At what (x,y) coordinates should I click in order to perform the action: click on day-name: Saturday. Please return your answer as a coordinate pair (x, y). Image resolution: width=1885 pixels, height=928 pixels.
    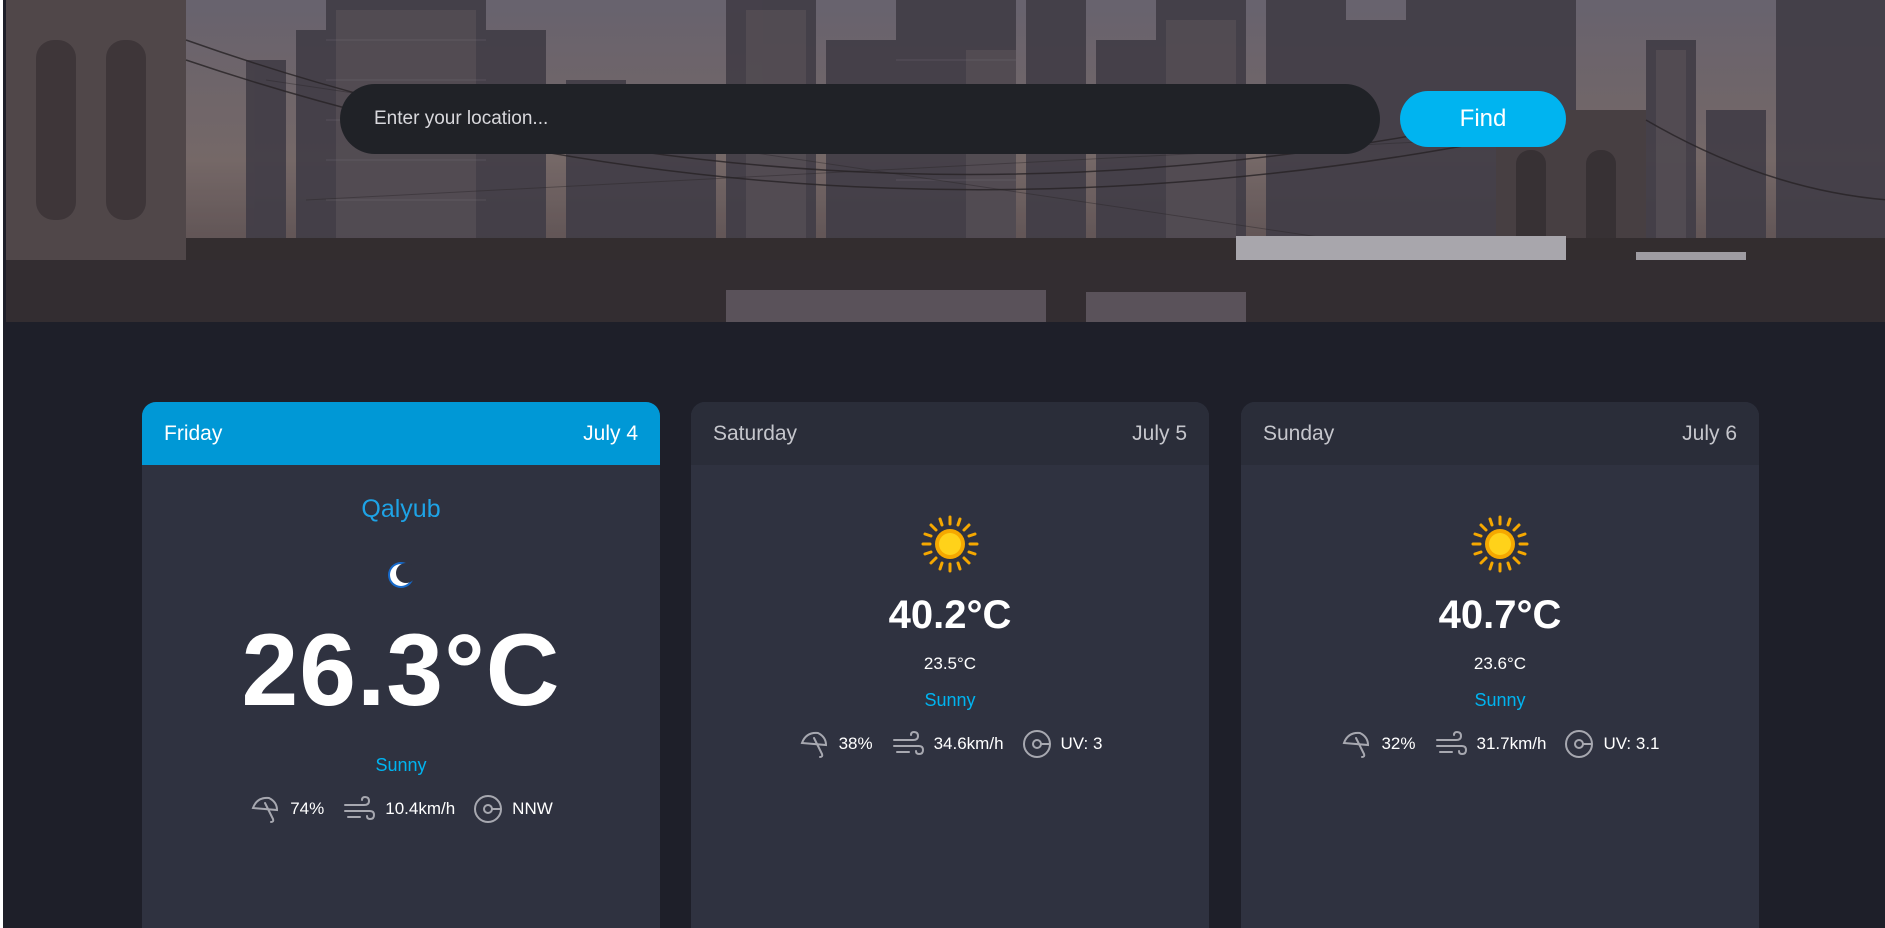
    Looking at the image, I should click on (755, 433).